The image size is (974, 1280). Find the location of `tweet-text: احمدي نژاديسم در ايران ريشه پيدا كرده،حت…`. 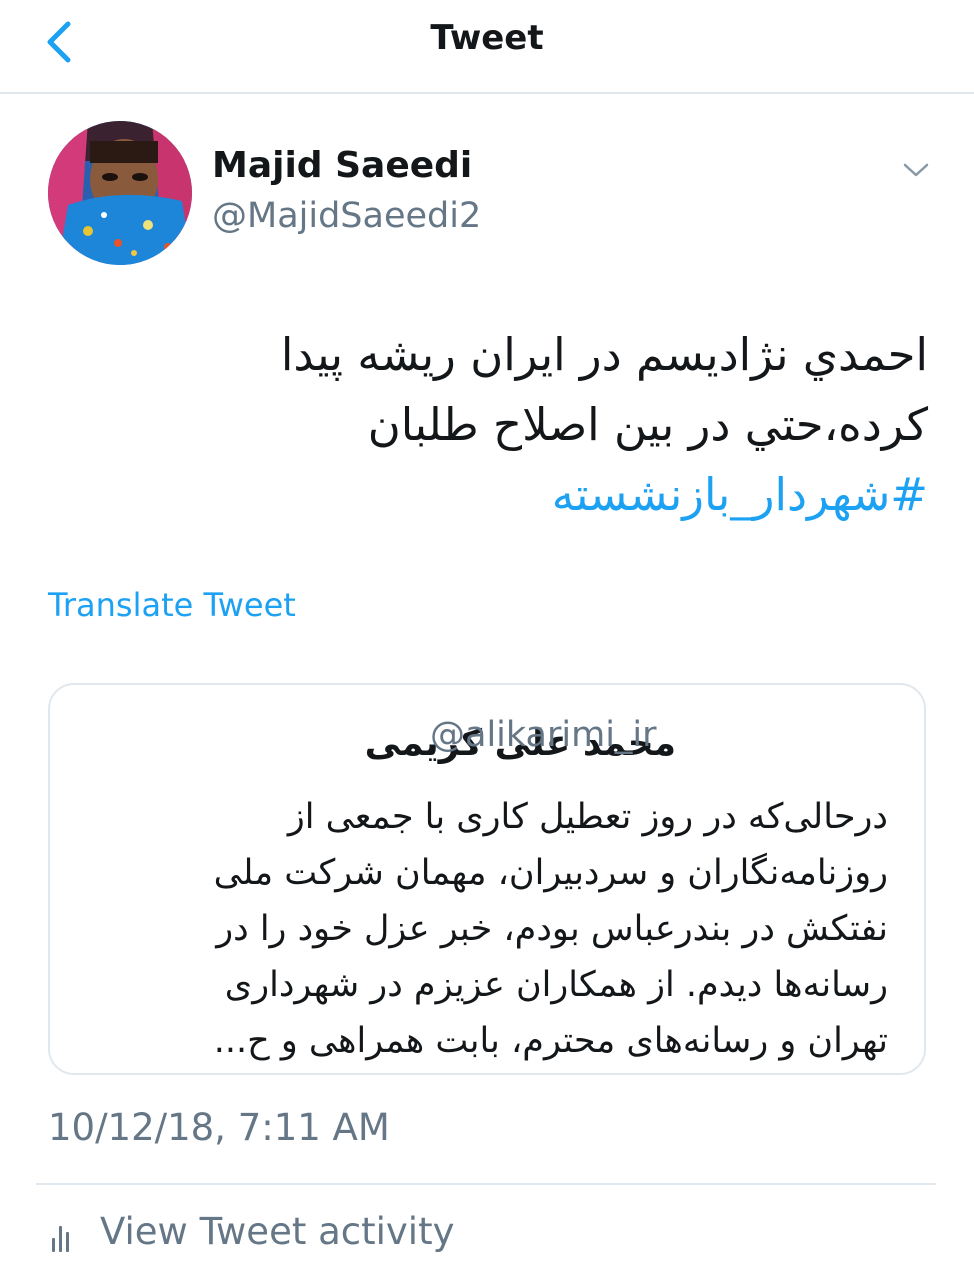

tweet-text: احمدي نژاديسم در ايران ريشه پيدا كرده،حت… is located at coordinates (604, 425).